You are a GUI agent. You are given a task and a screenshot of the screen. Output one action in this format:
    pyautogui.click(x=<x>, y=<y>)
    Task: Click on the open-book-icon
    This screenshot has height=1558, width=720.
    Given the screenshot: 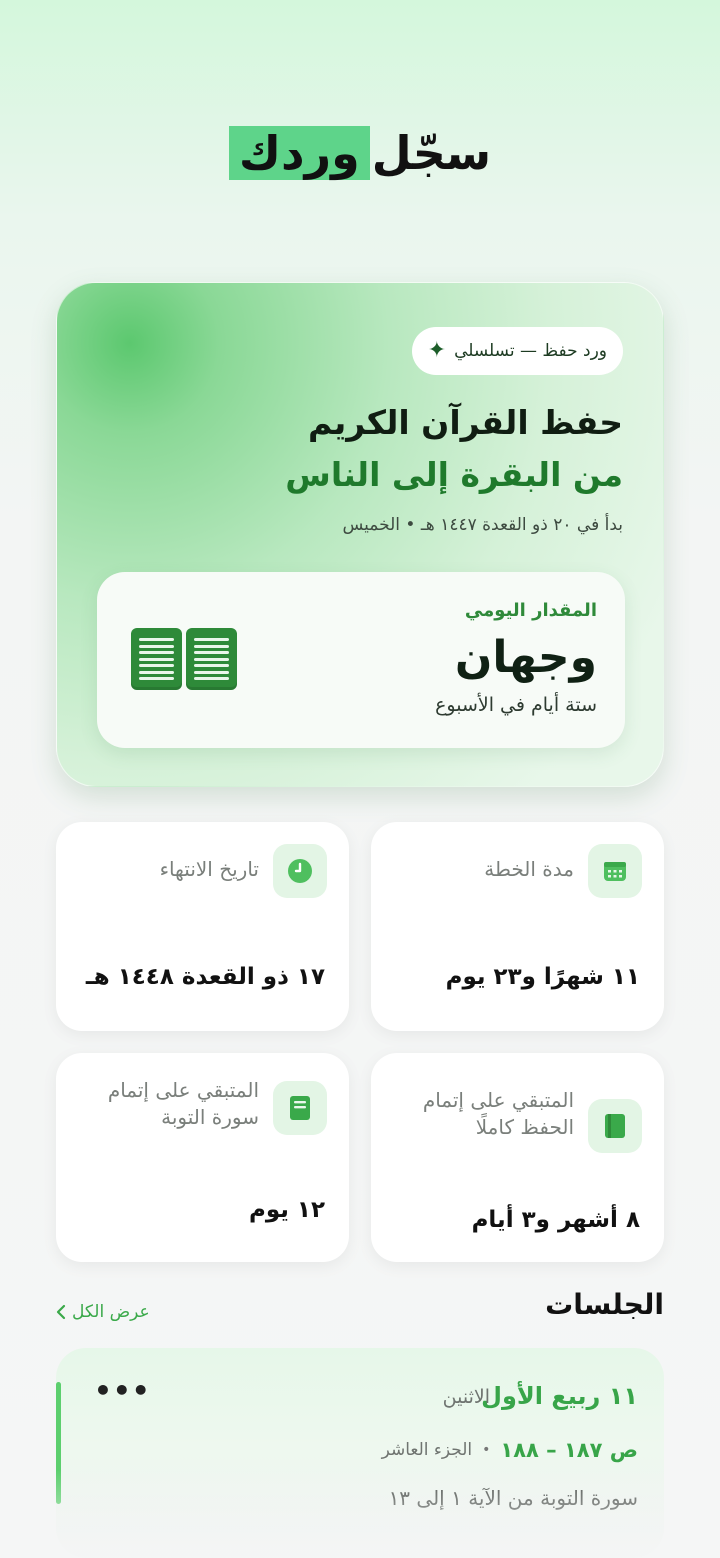 What is the action you would take?
    pyautogui.click(x=184, y=660)
    